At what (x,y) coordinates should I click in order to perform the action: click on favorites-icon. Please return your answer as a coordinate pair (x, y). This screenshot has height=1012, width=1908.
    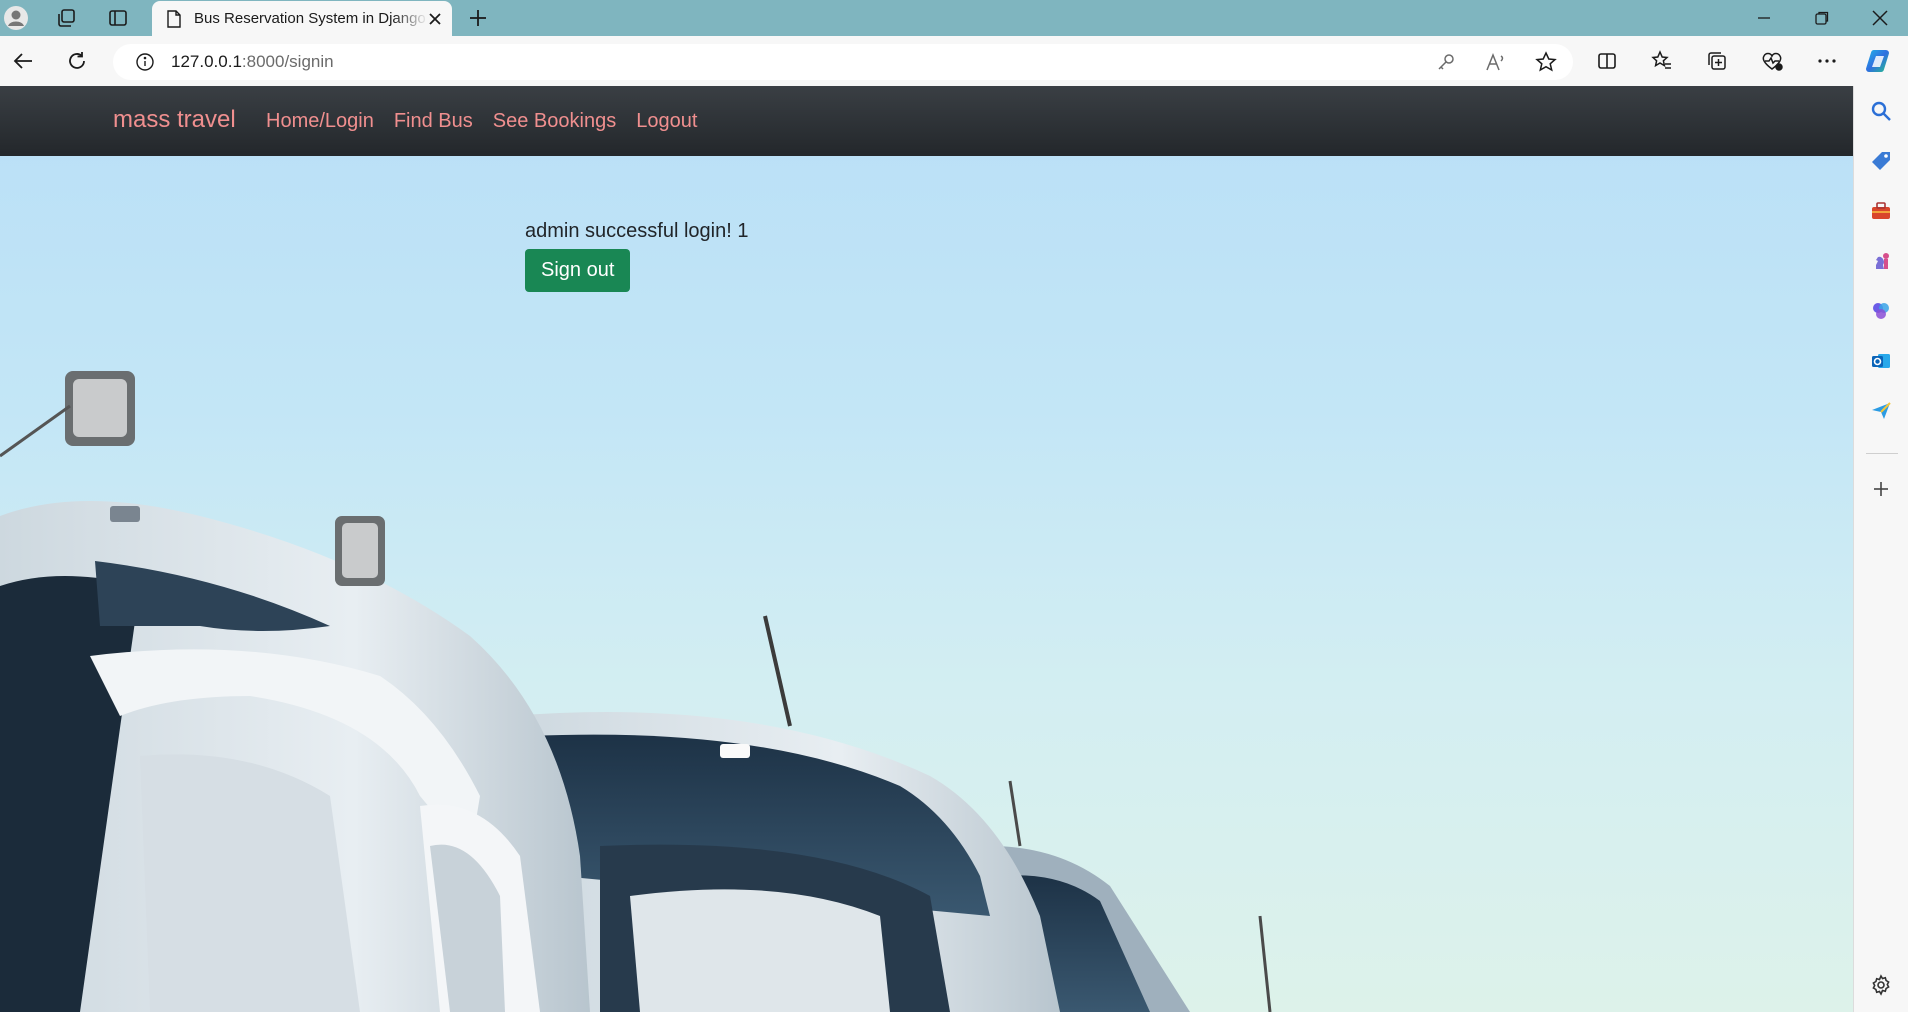
    Looking at the image, I should click on (1662, 61).